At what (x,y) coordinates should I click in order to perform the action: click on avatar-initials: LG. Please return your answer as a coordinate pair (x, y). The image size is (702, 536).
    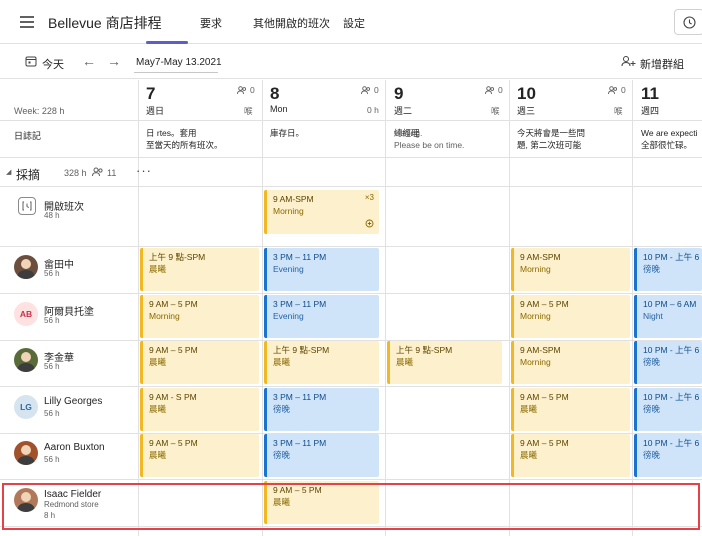
    Looking at the image, I should click on (26, 407).